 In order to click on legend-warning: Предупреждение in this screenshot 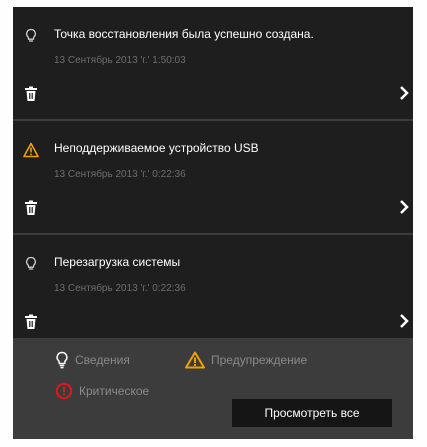, I will do `click(246, 360)`.